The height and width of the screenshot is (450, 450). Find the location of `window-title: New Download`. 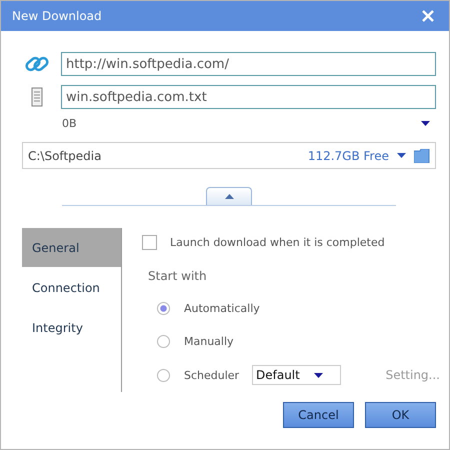

window-title: New Download is located at coordinates (57, 16).